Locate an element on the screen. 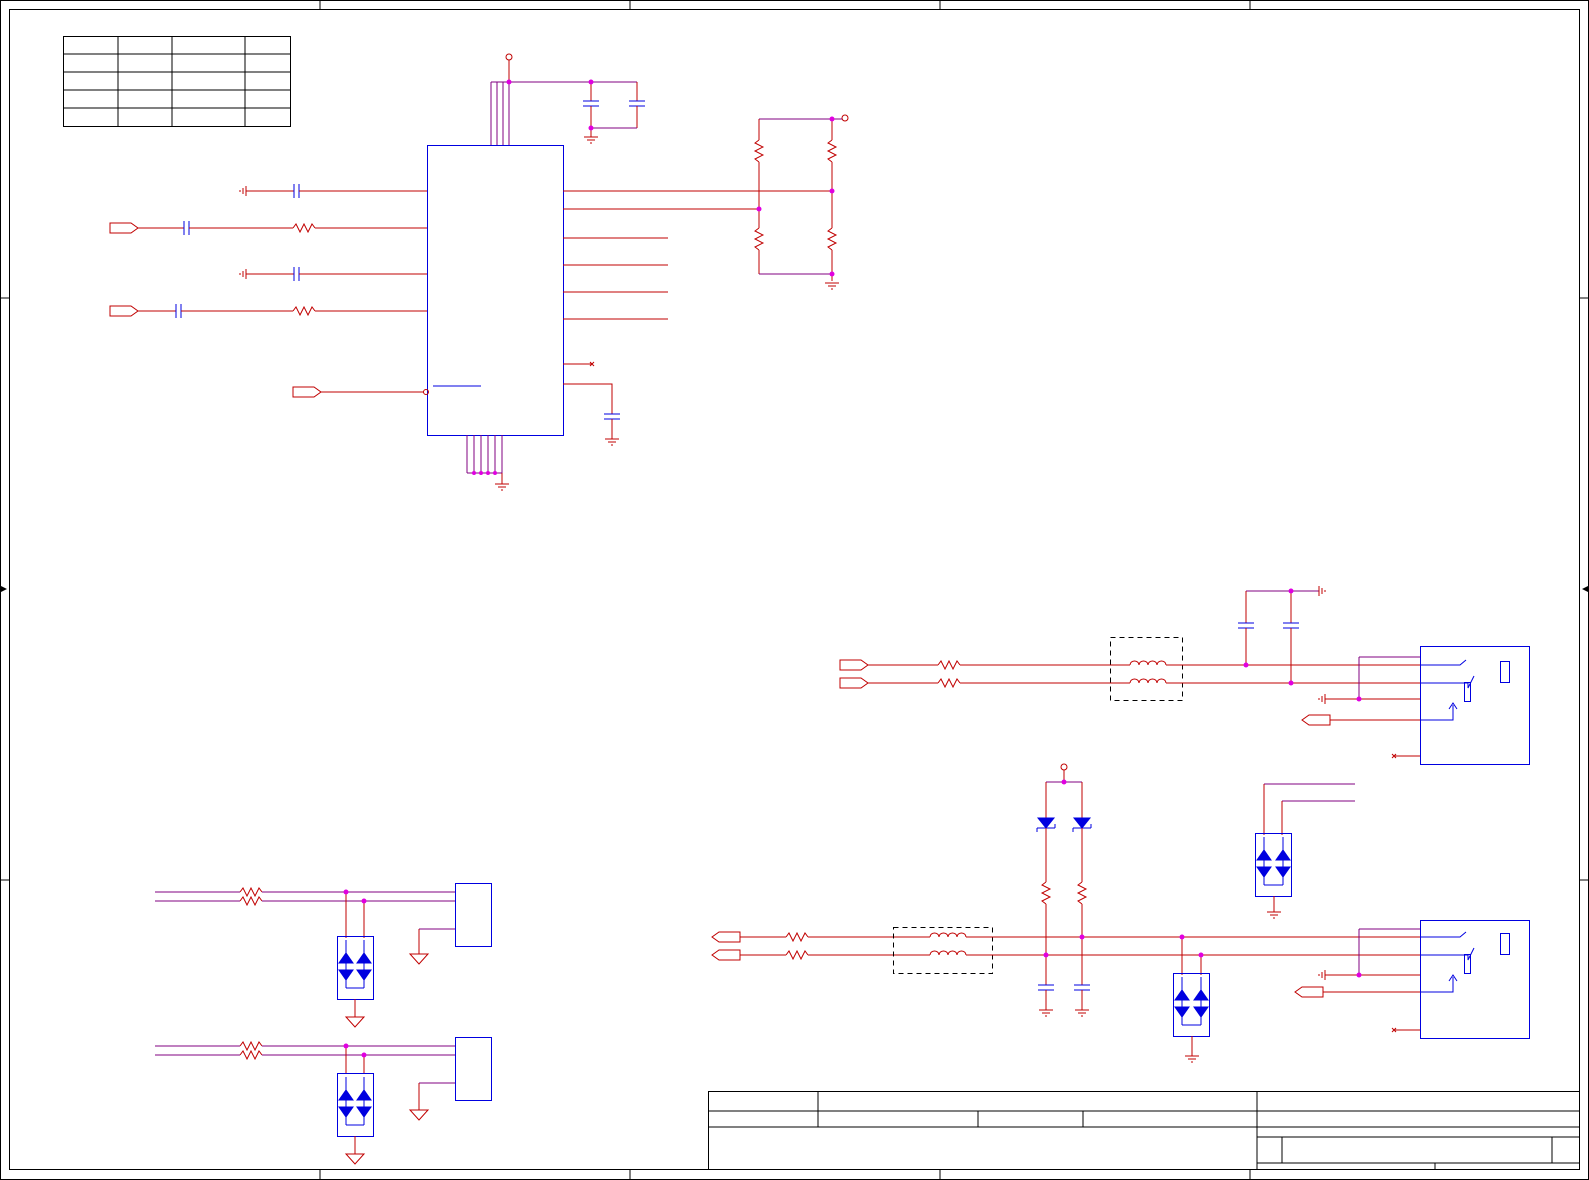 Image resolution: width=1589 pixels, height=1180 pixels. revision-table is located at coordinates (177, 81).